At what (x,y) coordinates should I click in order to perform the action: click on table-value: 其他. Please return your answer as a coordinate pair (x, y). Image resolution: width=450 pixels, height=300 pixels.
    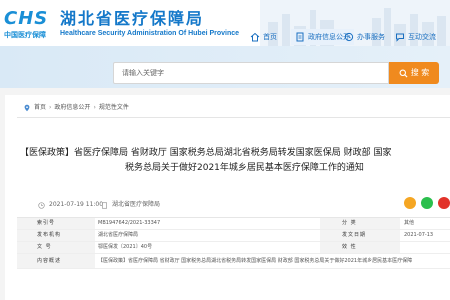
    Looking at the image, I should click on (409, 223).